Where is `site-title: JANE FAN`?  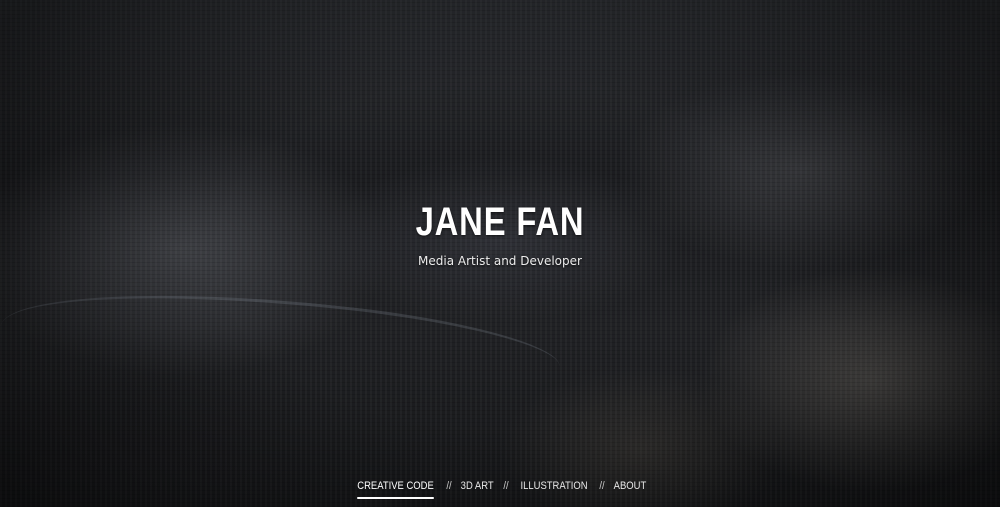 site-title: JANE FAN is located at coordinates (500, 222).